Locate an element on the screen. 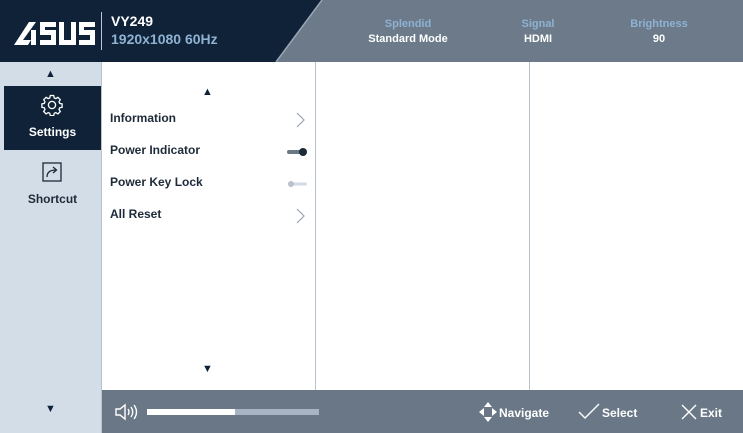 The image size is (743, 433). power-key-lock-toggle is located at coordinates (297, 184).